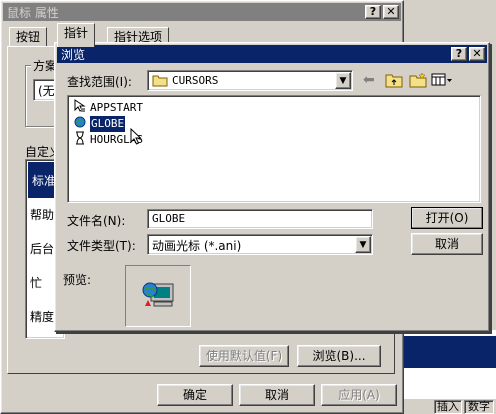  I want to click on file-item-appstart: APPSTART, so click(108, 107).